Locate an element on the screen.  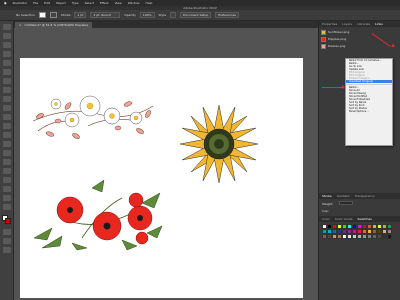
brush-value: 3 pt. Round is located at coordinates (102, 15).